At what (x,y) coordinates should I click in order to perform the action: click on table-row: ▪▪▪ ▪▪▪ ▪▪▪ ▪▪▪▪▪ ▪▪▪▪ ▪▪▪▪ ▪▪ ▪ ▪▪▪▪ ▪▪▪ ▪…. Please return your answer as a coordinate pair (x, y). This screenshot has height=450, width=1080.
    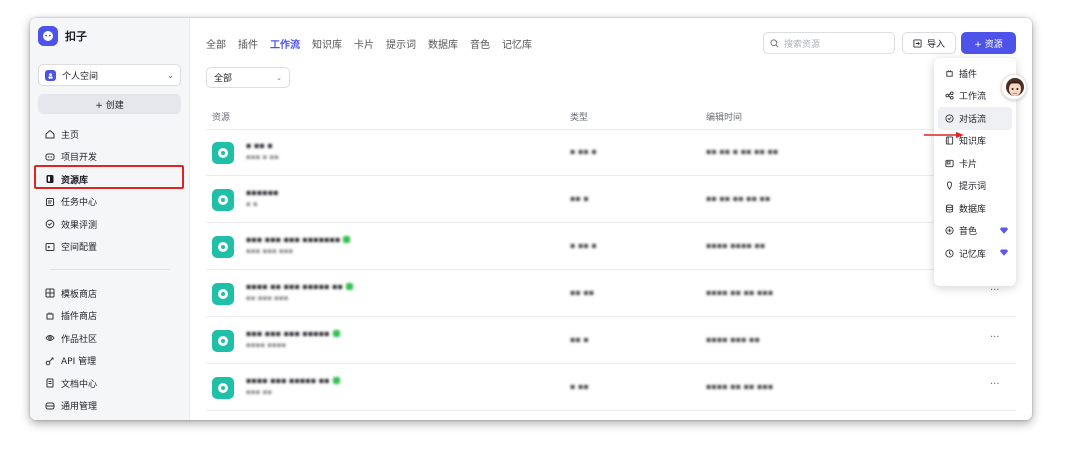
    Looking at the image, I should click on (611, 341).